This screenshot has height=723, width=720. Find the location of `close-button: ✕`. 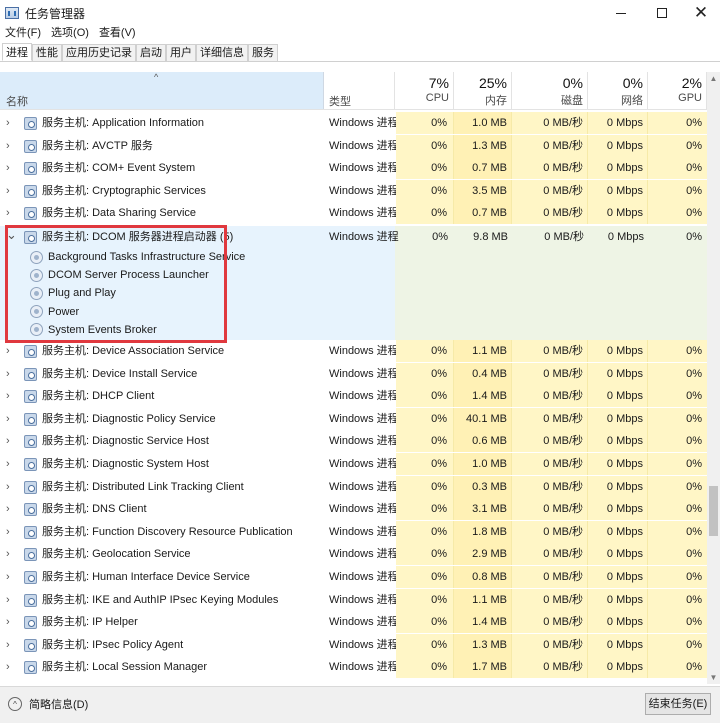

close-button: ✕ is located at coordinates (701, 13).